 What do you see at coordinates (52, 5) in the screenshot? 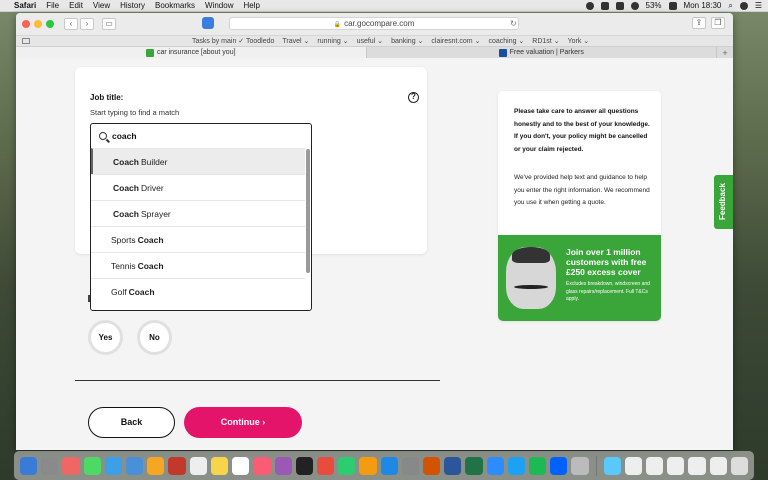
I see `menu-file: File` at bounding box center [52, 5].